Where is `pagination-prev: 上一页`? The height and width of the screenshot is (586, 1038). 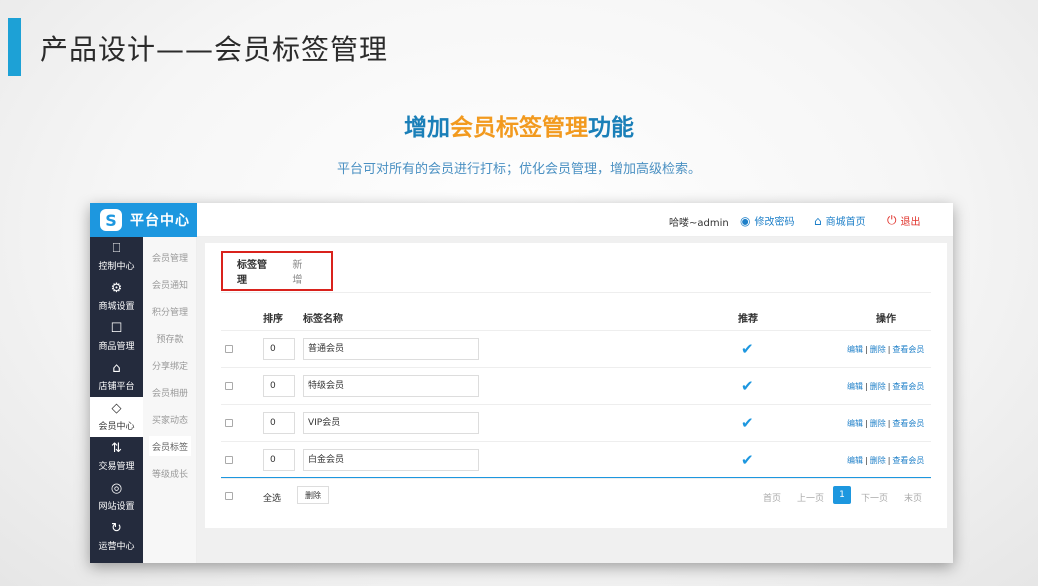 pagination-prev: 上一页 is located at coordinates (810, 497).